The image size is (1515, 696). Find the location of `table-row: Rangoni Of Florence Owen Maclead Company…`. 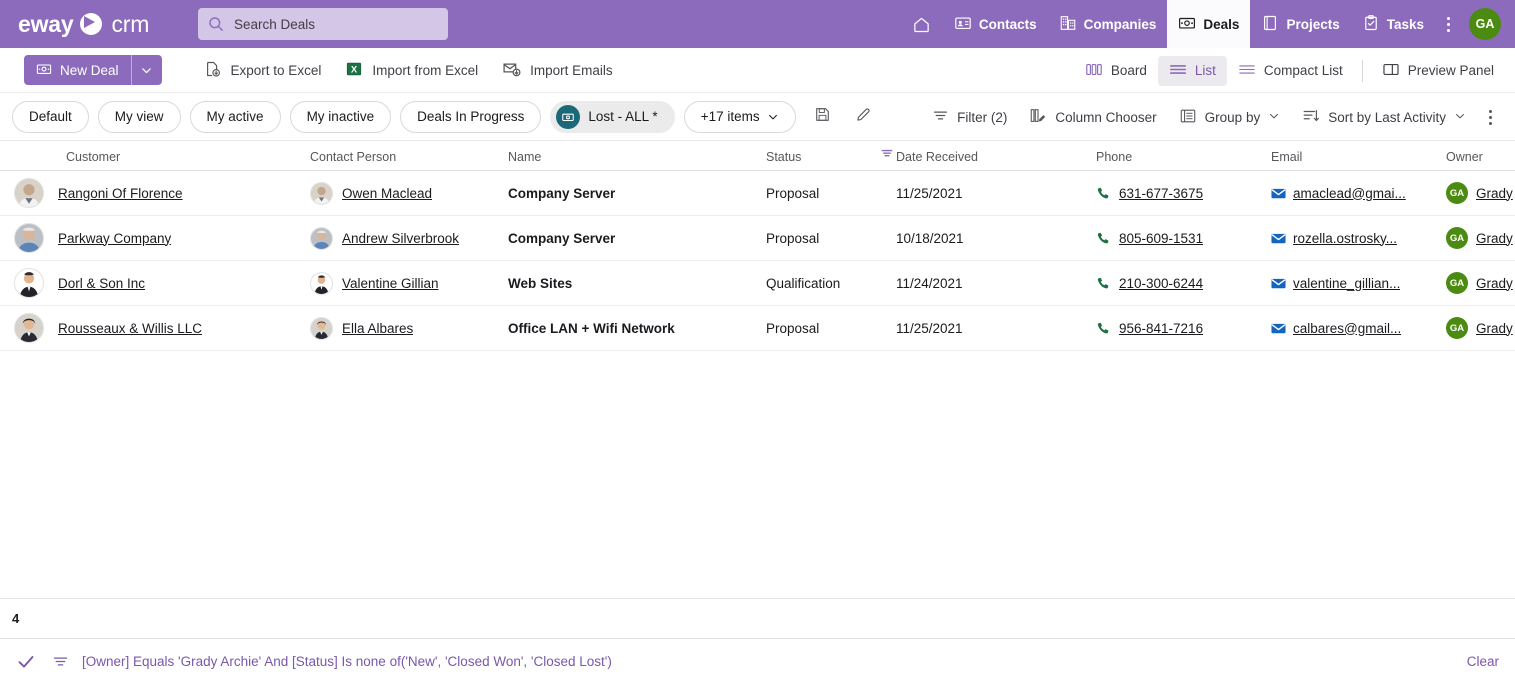

table-row: Rangoni Of Florence Owen Maclead Company… is located at coordinates (757, 193).